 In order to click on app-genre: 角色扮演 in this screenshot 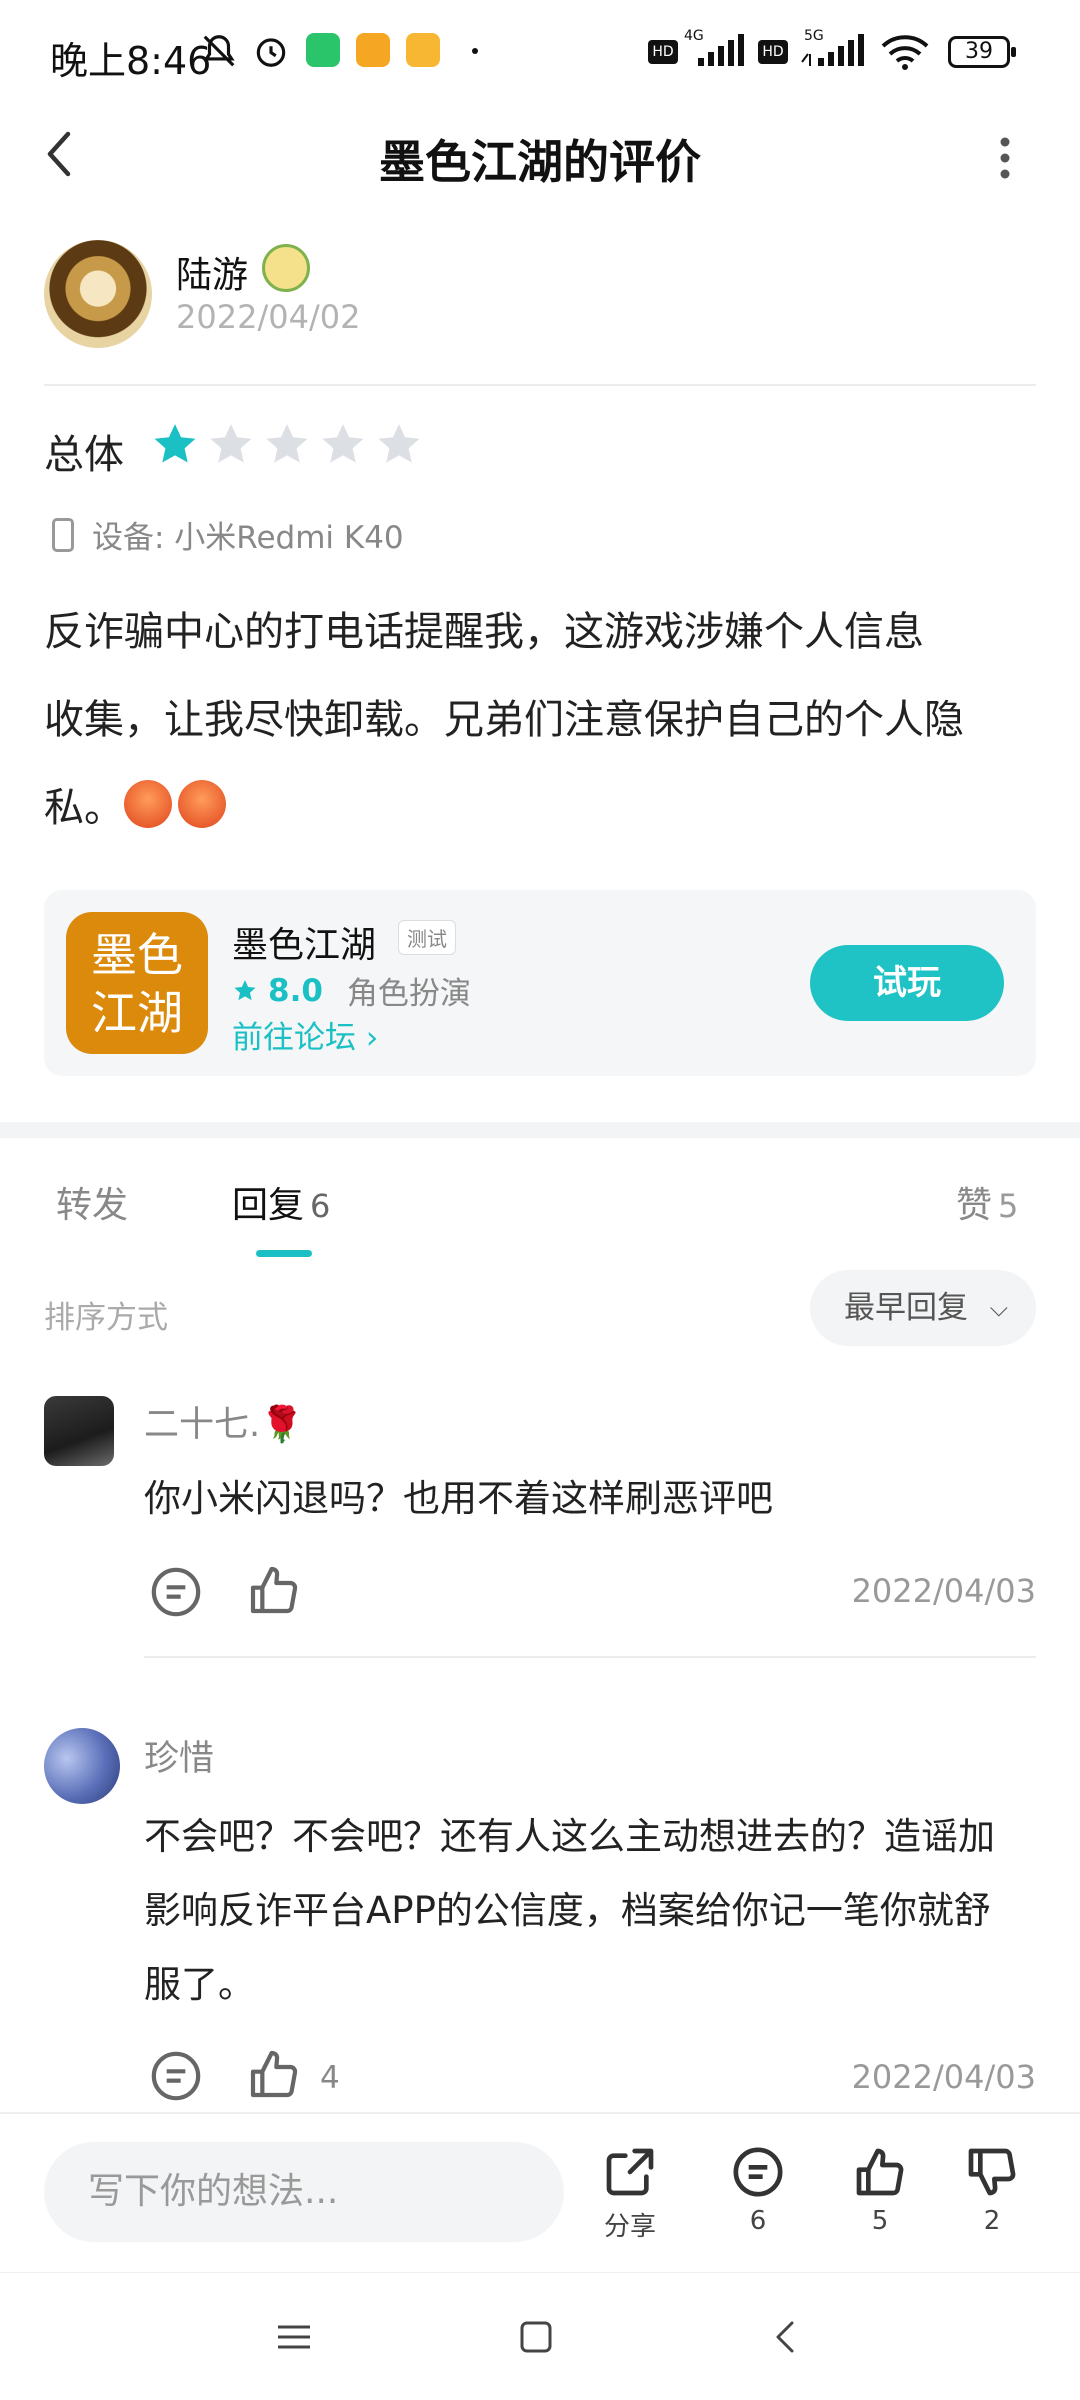, I will do `click(408, 994)`.